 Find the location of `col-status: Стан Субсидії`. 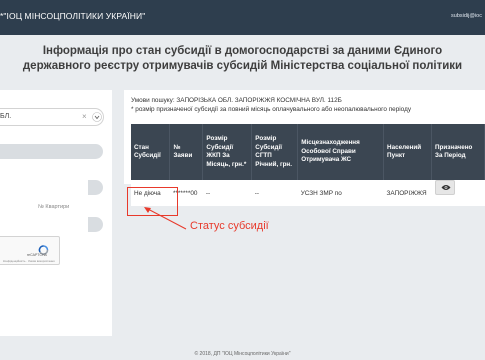

col-status: Стан Субсидії is located at coordinates (151, 152).